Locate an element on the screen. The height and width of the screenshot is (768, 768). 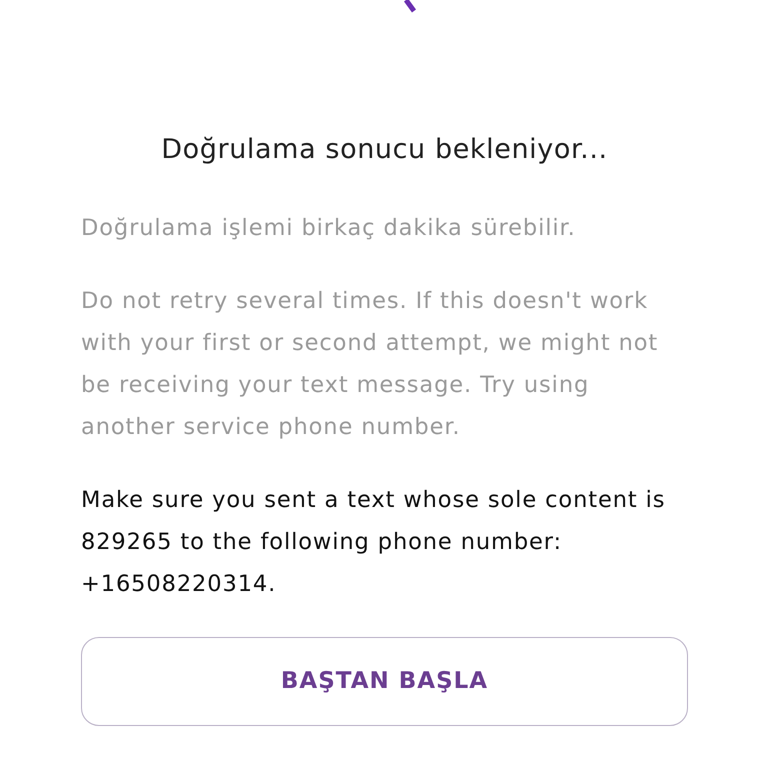
spinner-icon is located at coordinates (411, 6).